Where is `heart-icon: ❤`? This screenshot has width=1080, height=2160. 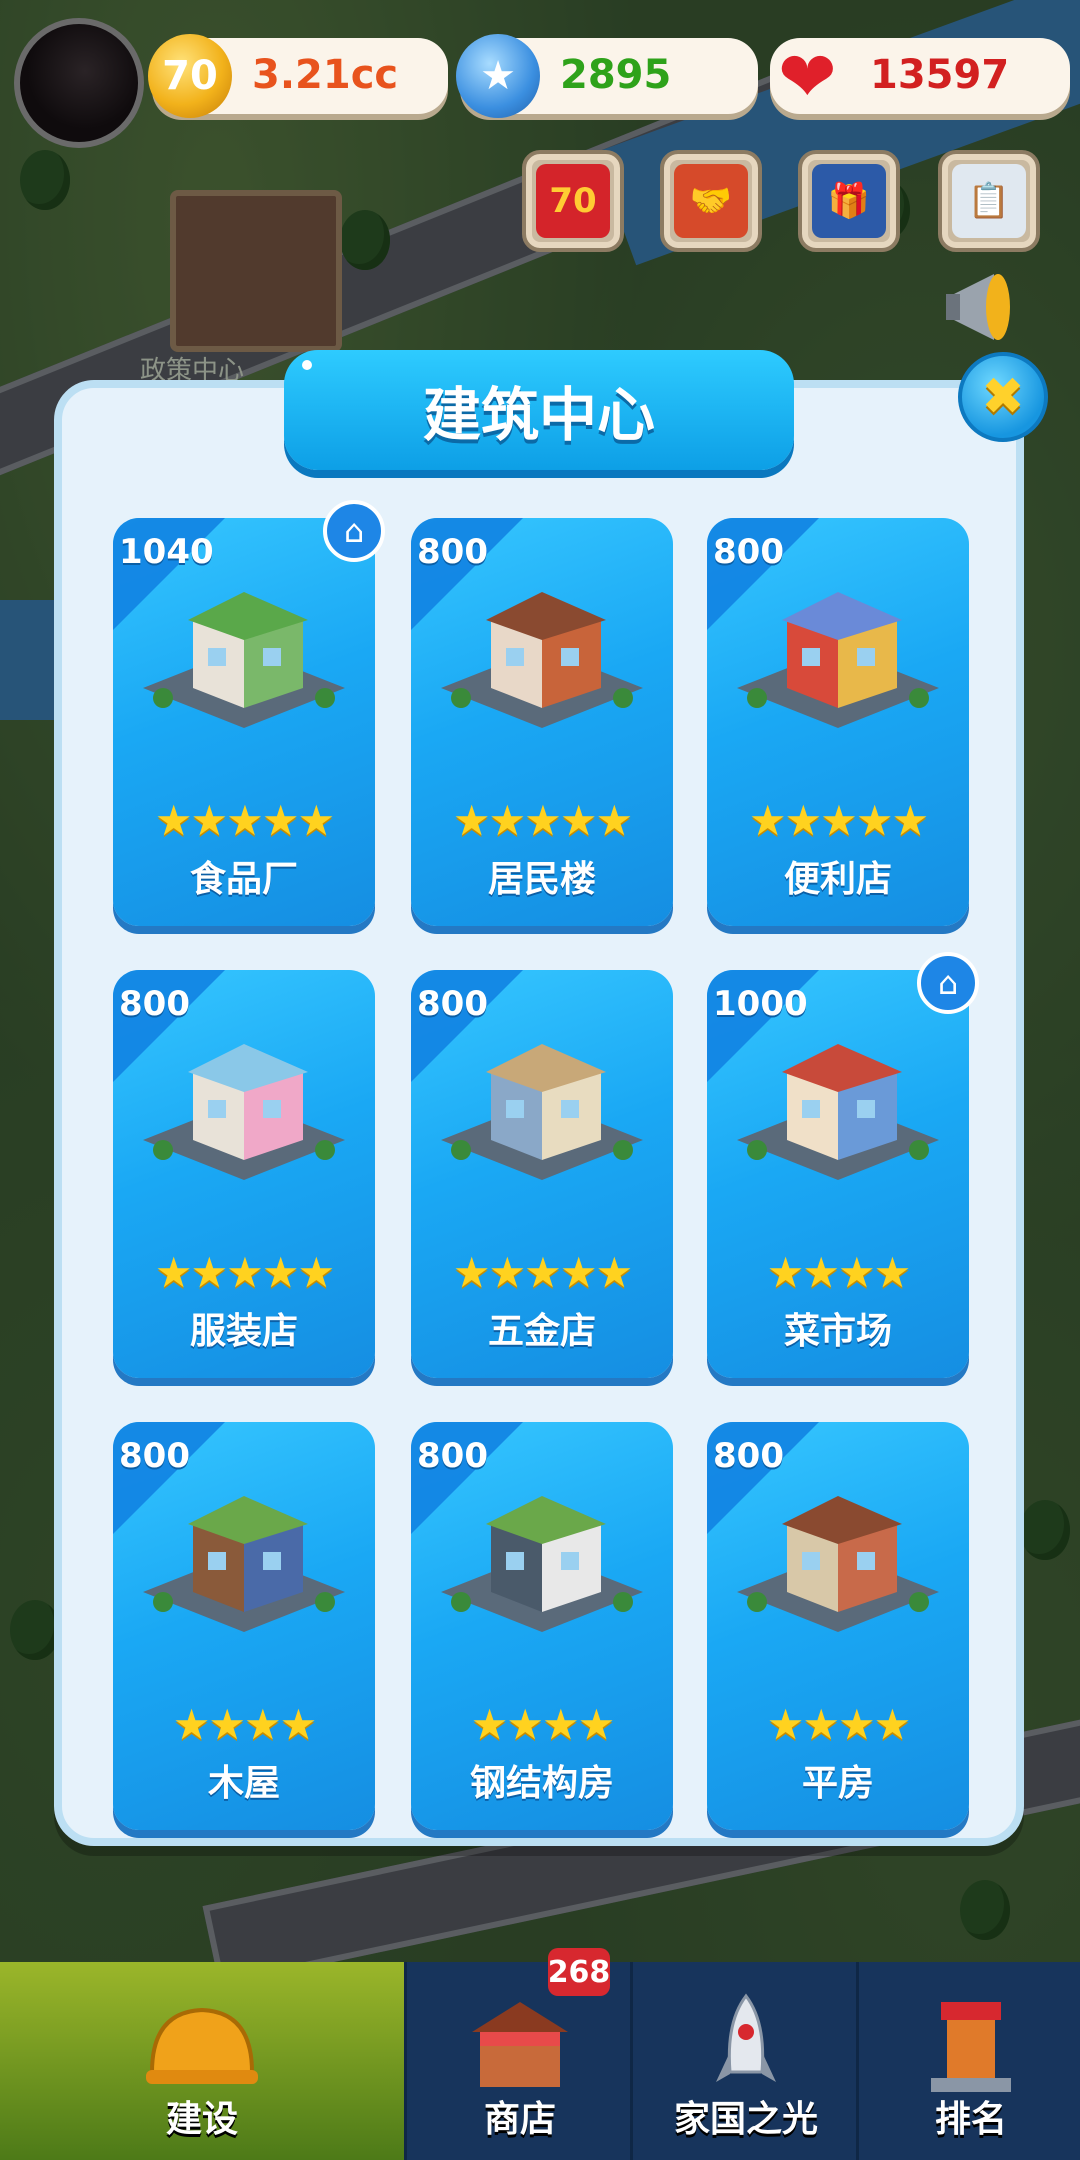
heart-icon: ❤ is located at coordinates (807, 77).